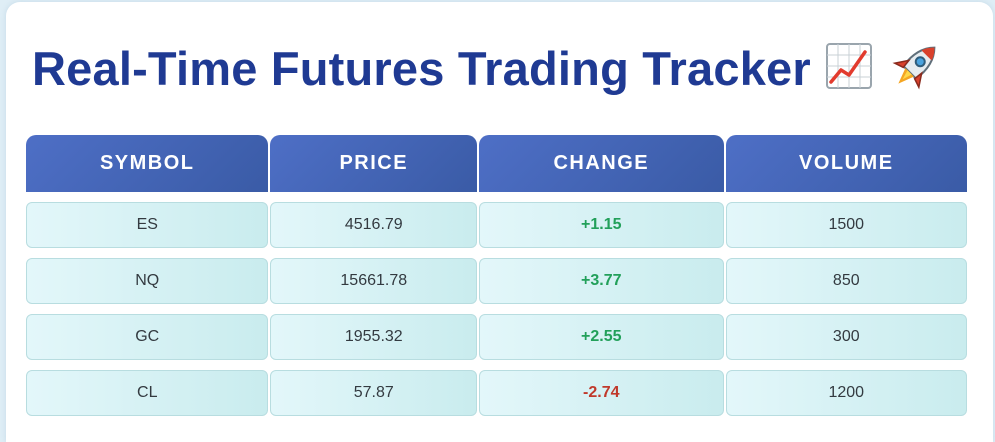  What do you see at coordinates (147, 393) in the screenshot?
I see `cell-symbol: CL` at bounding box center [147, 393].